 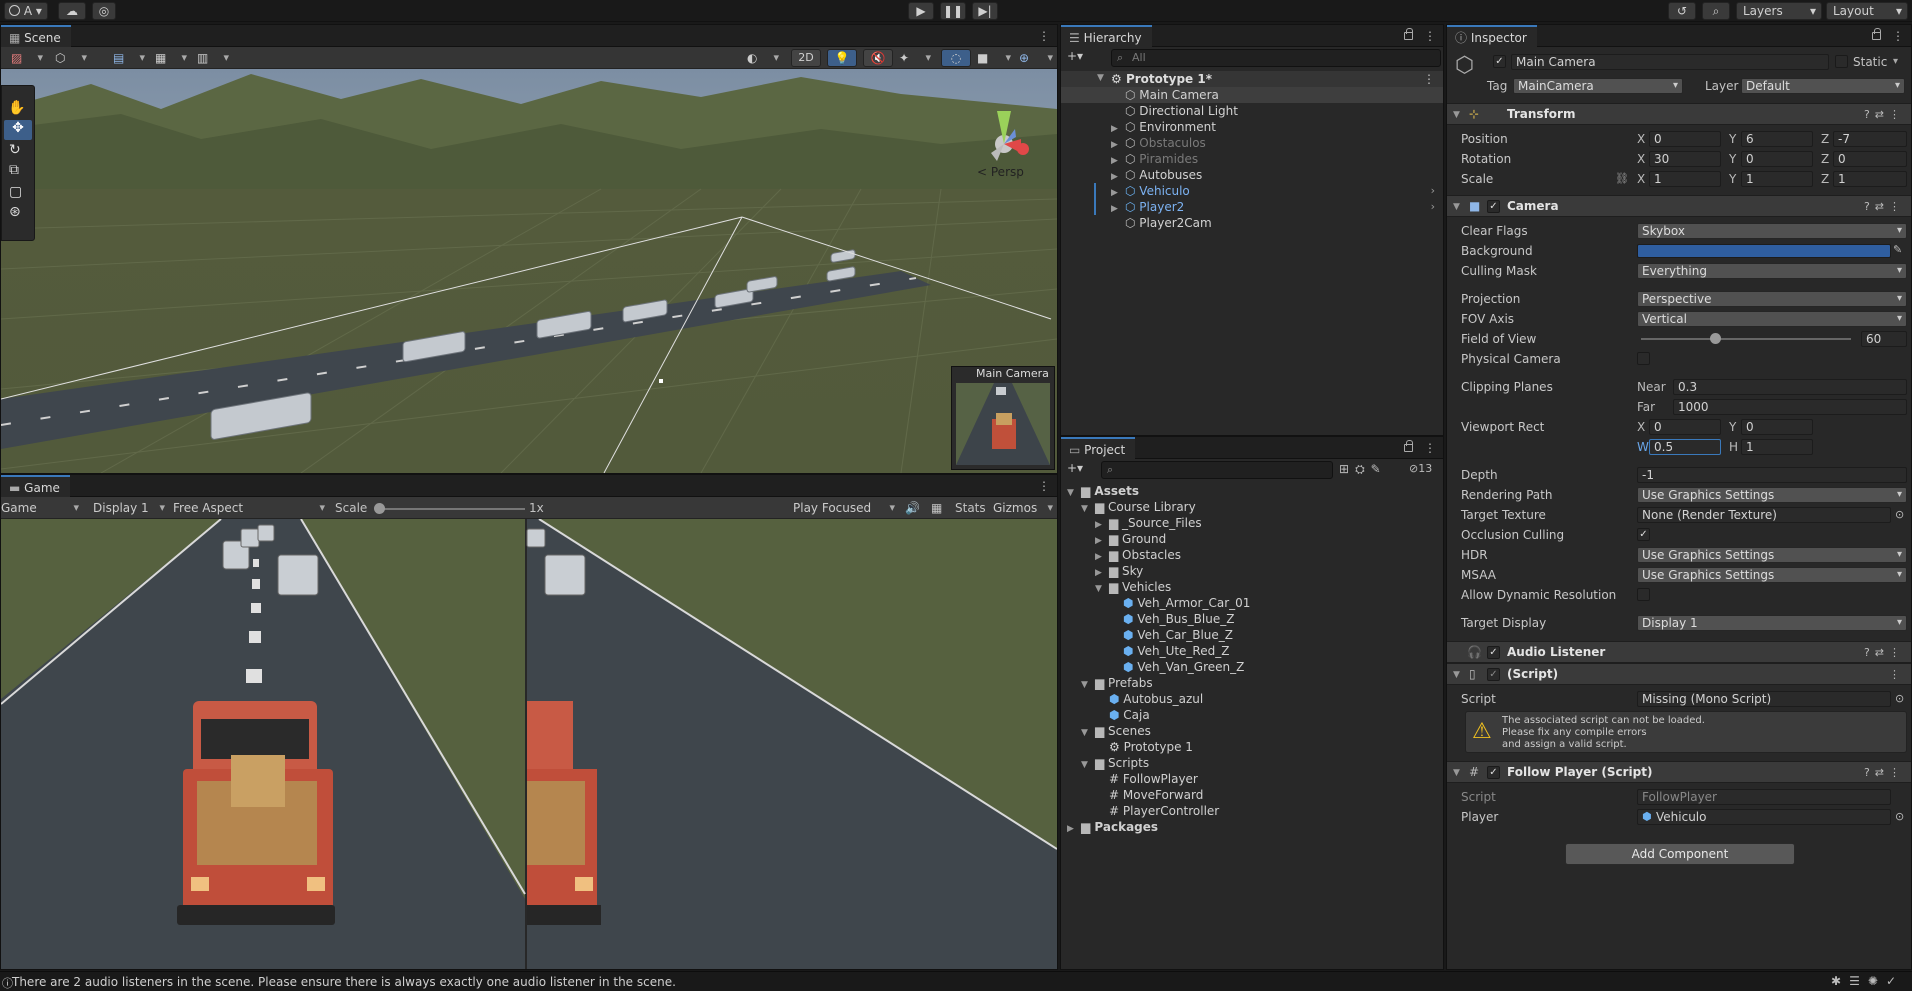 I want to click on camera-enabled-checkbox: ✓, so click(x=1493, y=206).